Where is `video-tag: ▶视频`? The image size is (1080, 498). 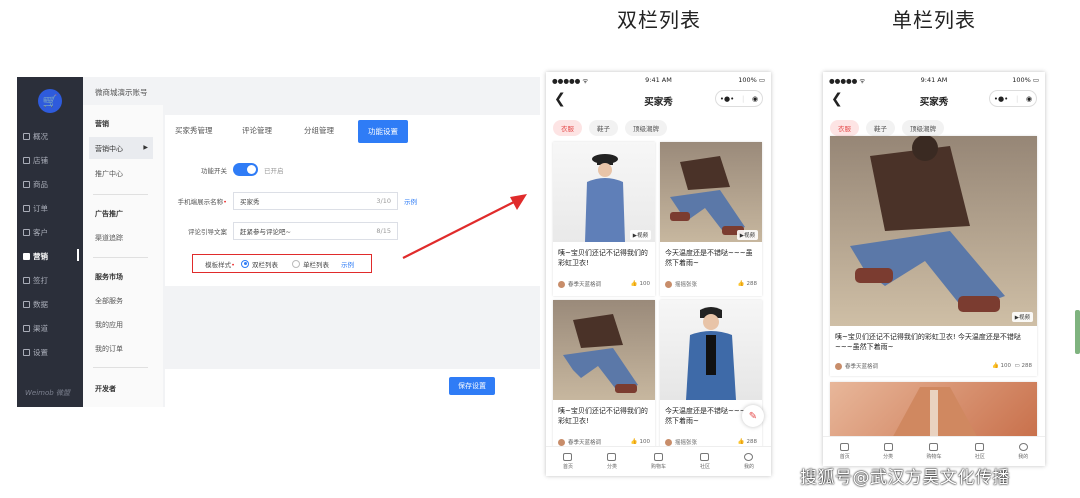
video-tag: ▶视频 is located at coordinates (1022, 317).